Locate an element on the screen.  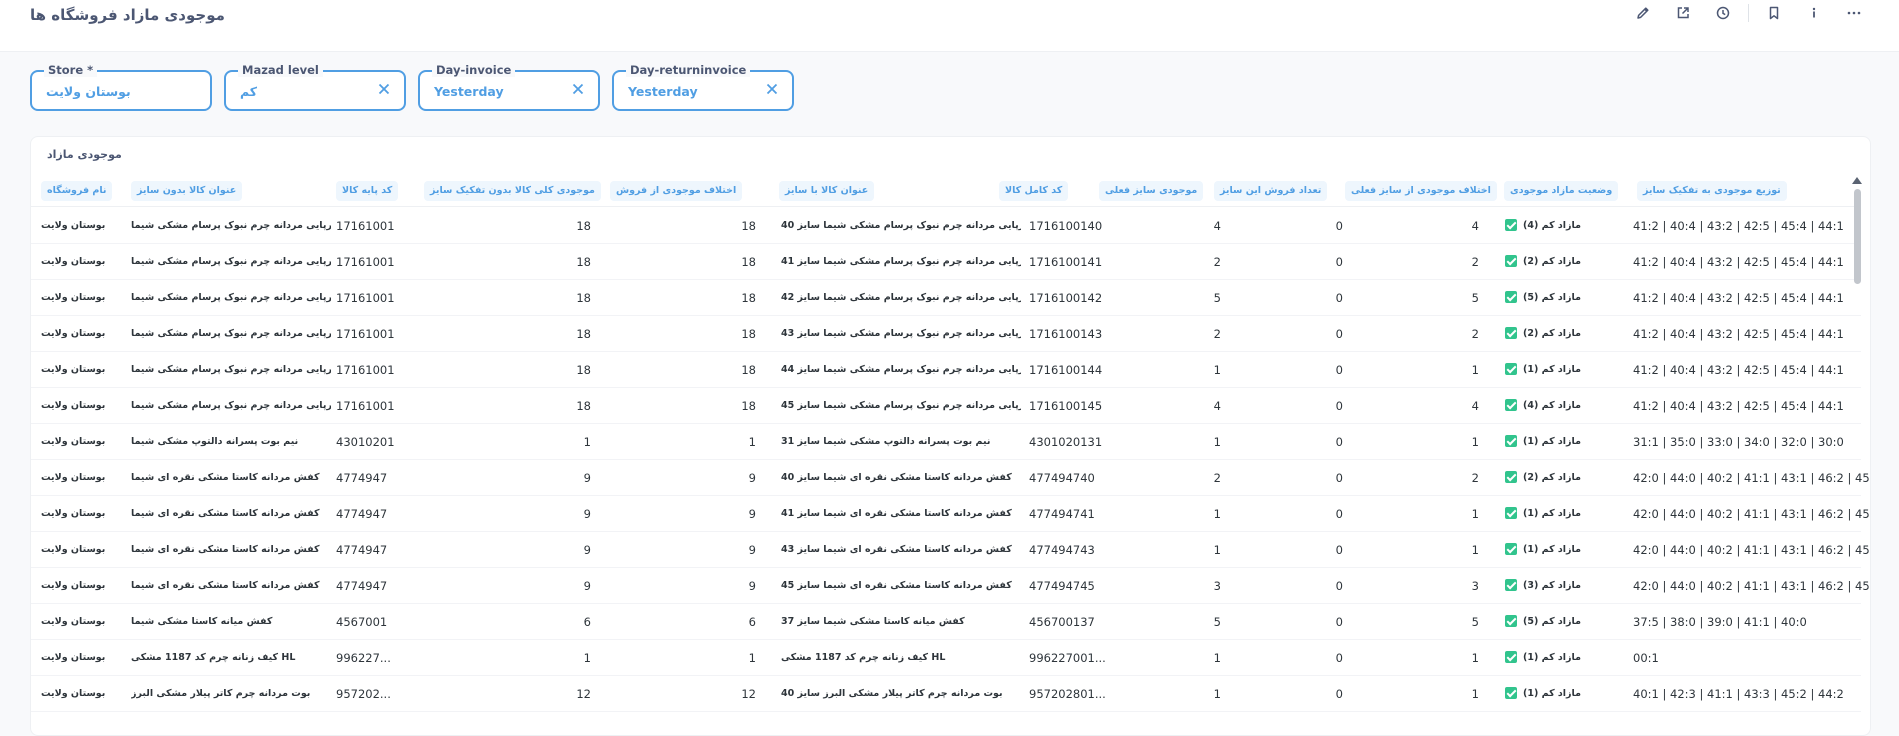
column-header: عنوان کالا با سایز is located at coordinates (827, 191).